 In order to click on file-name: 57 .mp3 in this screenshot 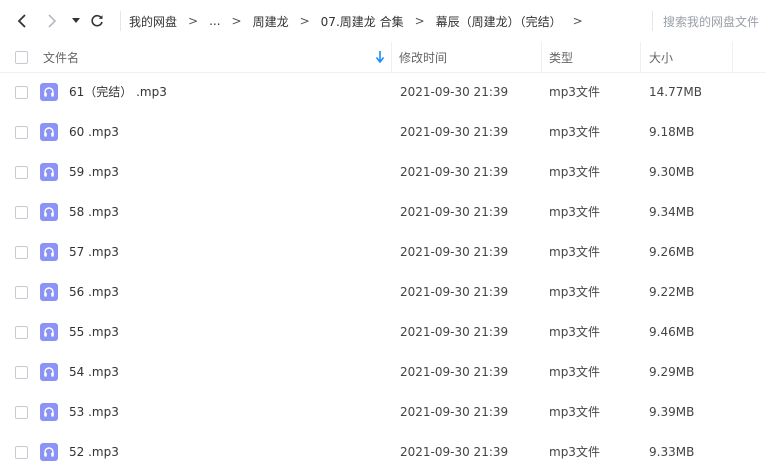, I will do `click(94, 252)`.